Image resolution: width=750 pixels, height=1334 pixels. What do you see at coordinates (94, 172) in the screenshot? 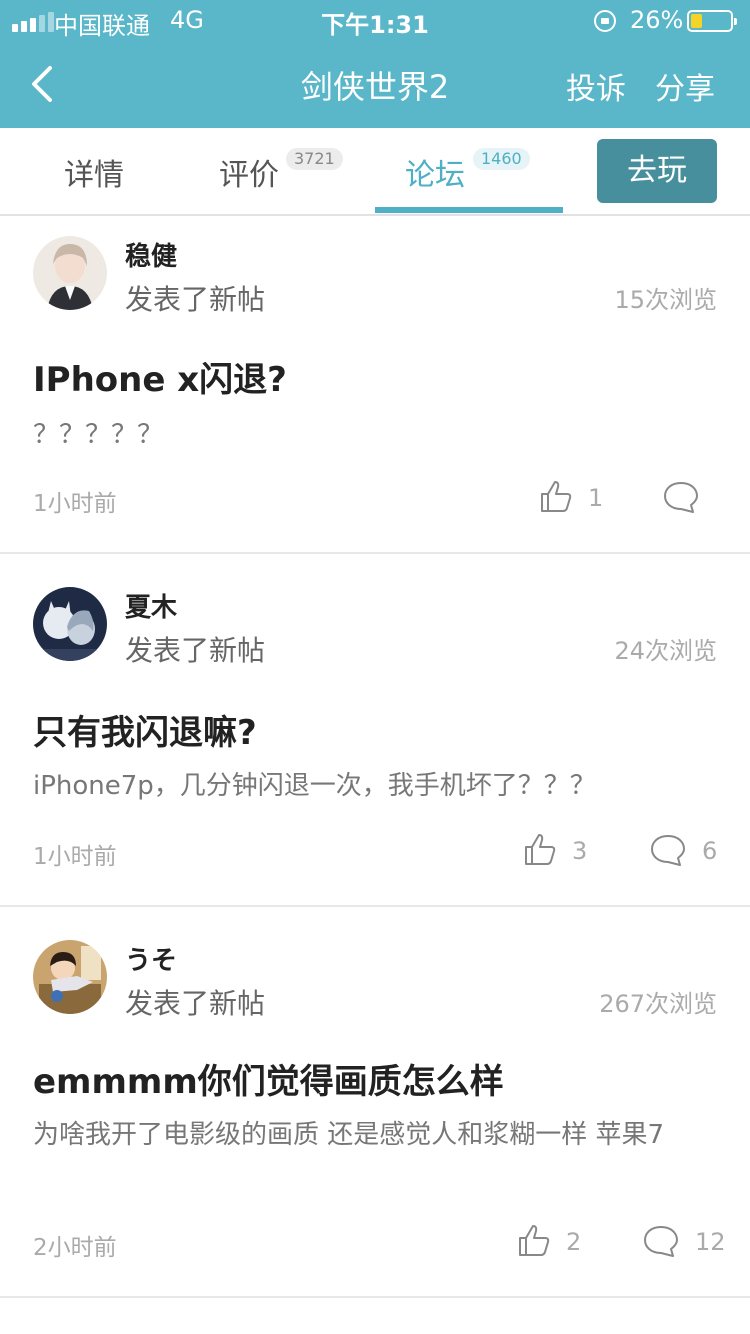
I see `tab-details: 详情` at bounding box center [94, 172].